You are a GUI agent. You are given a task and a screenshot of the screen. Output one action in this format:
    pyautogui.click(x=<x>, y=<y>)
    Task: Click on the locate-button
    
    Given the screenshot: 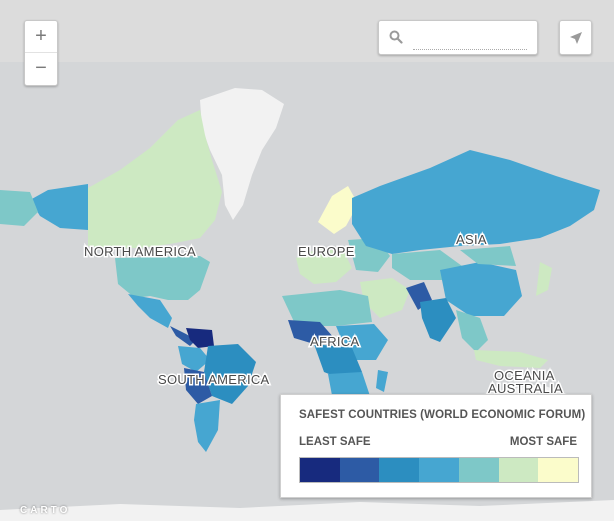 What is the action you would take?
    pyautogui.click(x=575, y=37)
    